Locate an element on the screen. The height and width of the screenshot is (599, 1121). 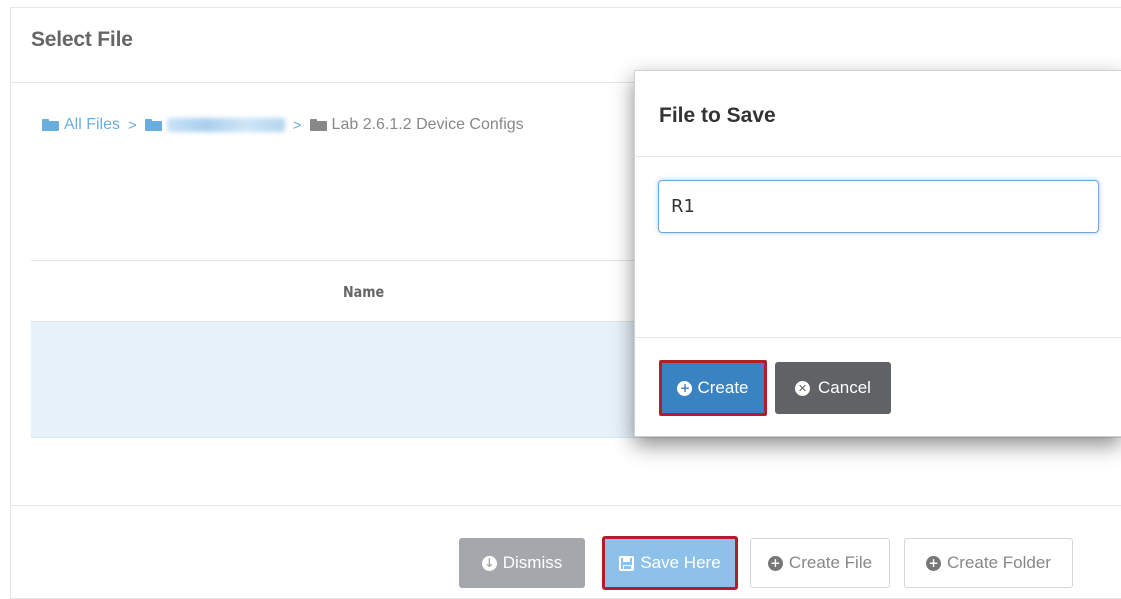
create-file-label: Create File is located at coordinates (830, 562).